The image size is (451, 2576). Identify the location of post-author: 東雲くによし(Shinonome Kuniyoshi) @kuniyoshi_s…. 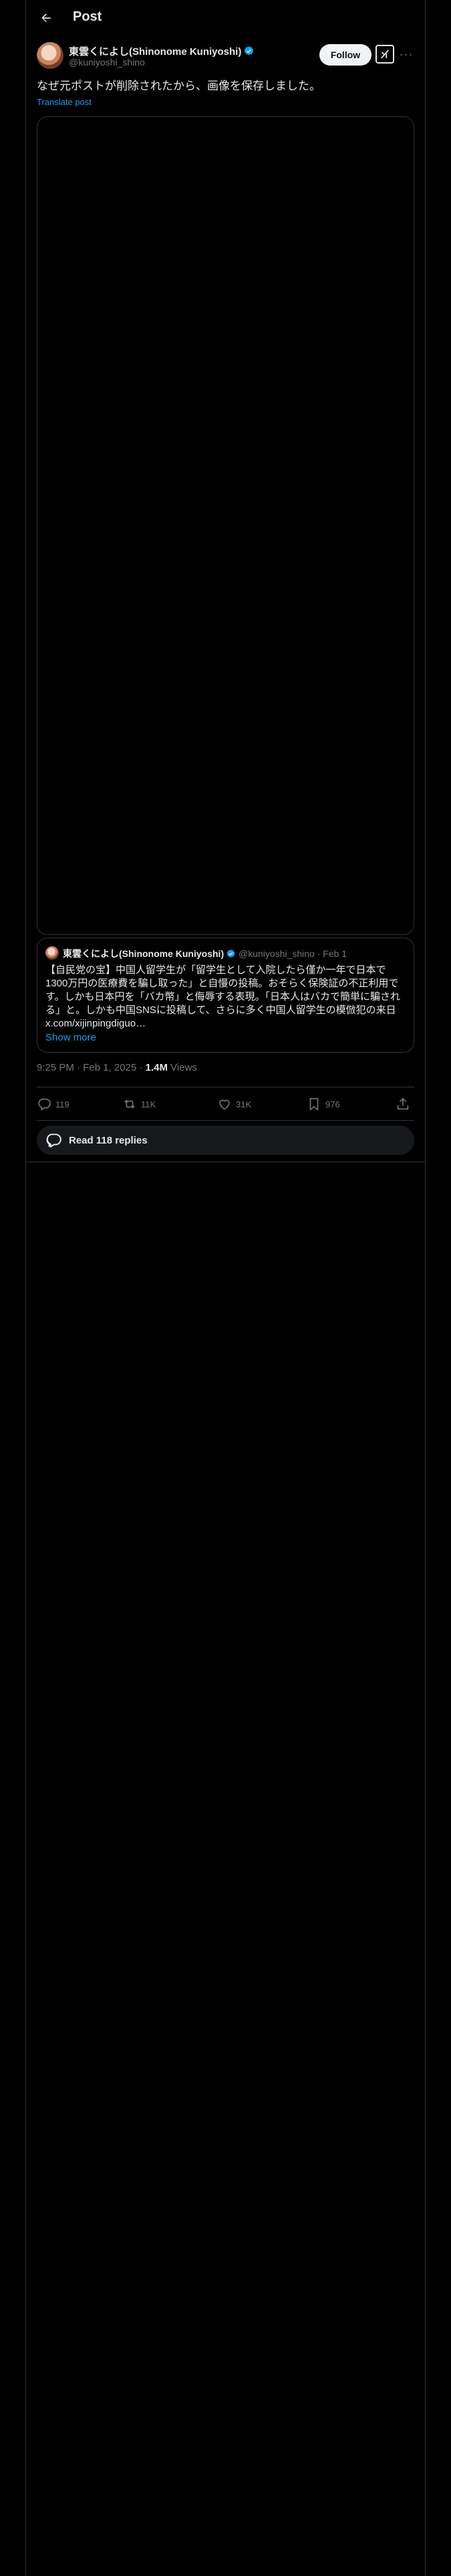
(225, 56).